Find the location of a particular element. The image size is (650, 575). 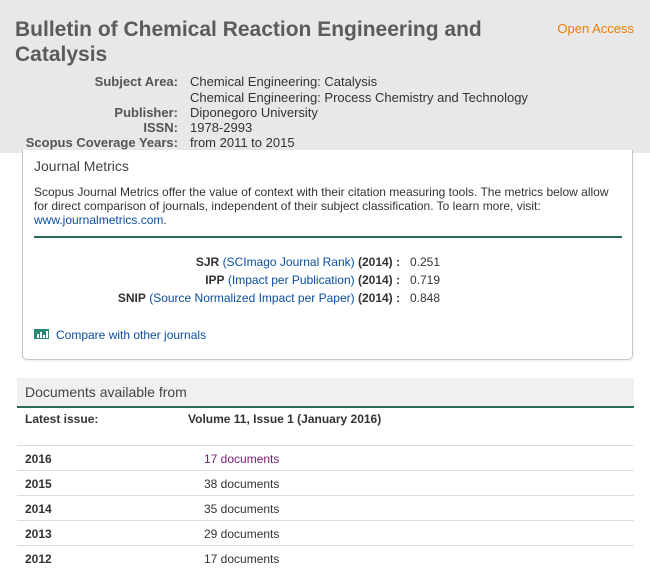

publisher-label: Publisher: is located at coordinates (146, 112).